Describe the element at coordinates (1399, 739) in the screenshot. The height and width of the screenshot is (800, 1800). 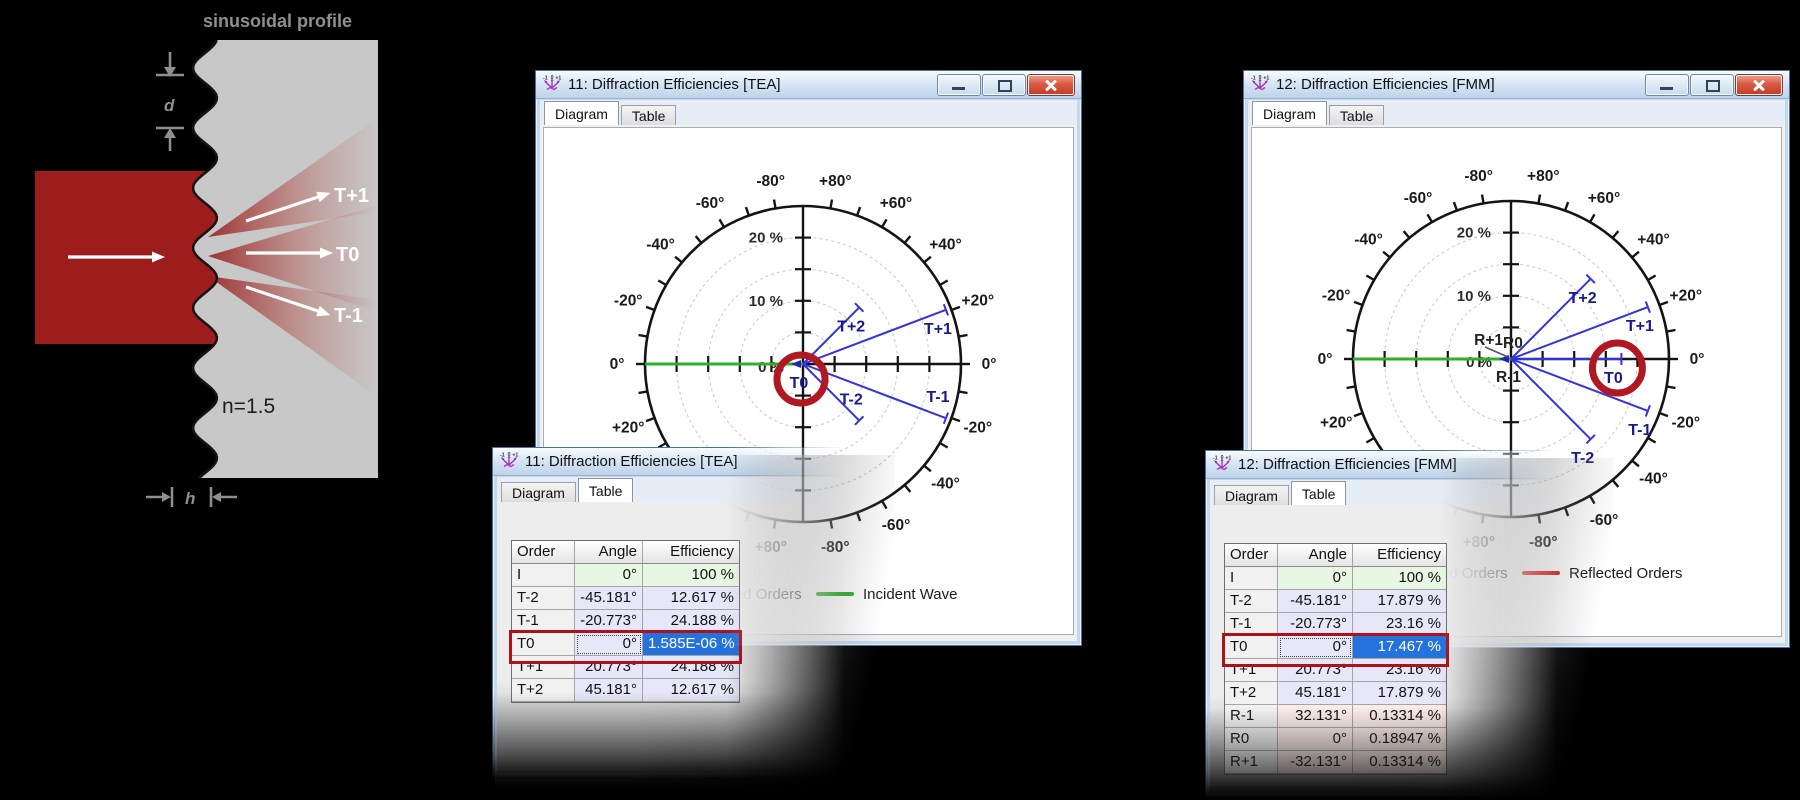
I see `table-cell: 0.18947 %` at that location.